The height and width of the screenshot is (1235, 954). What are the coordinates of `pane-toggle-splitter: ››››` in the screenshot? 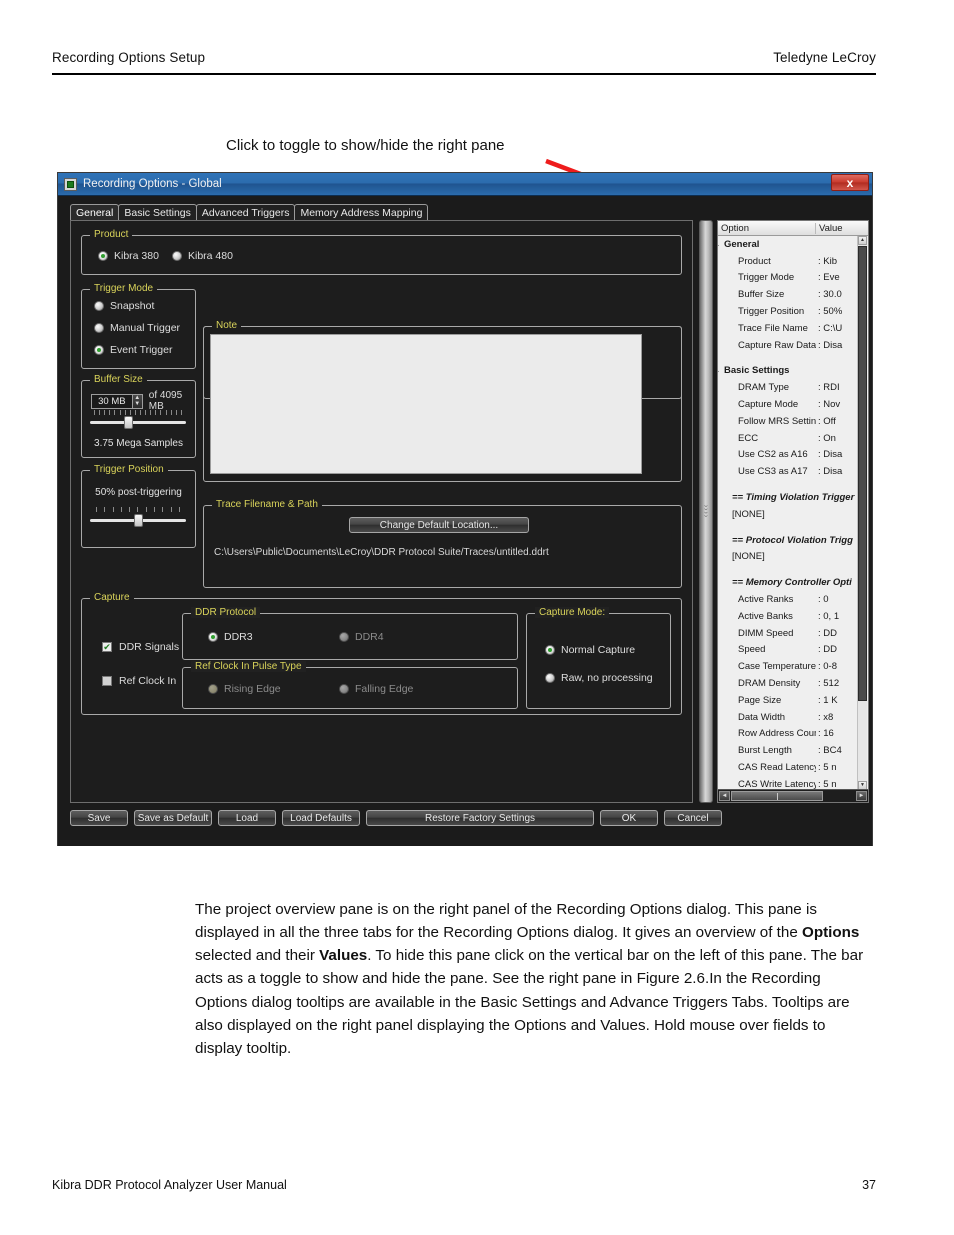 It's located at (706, 511).